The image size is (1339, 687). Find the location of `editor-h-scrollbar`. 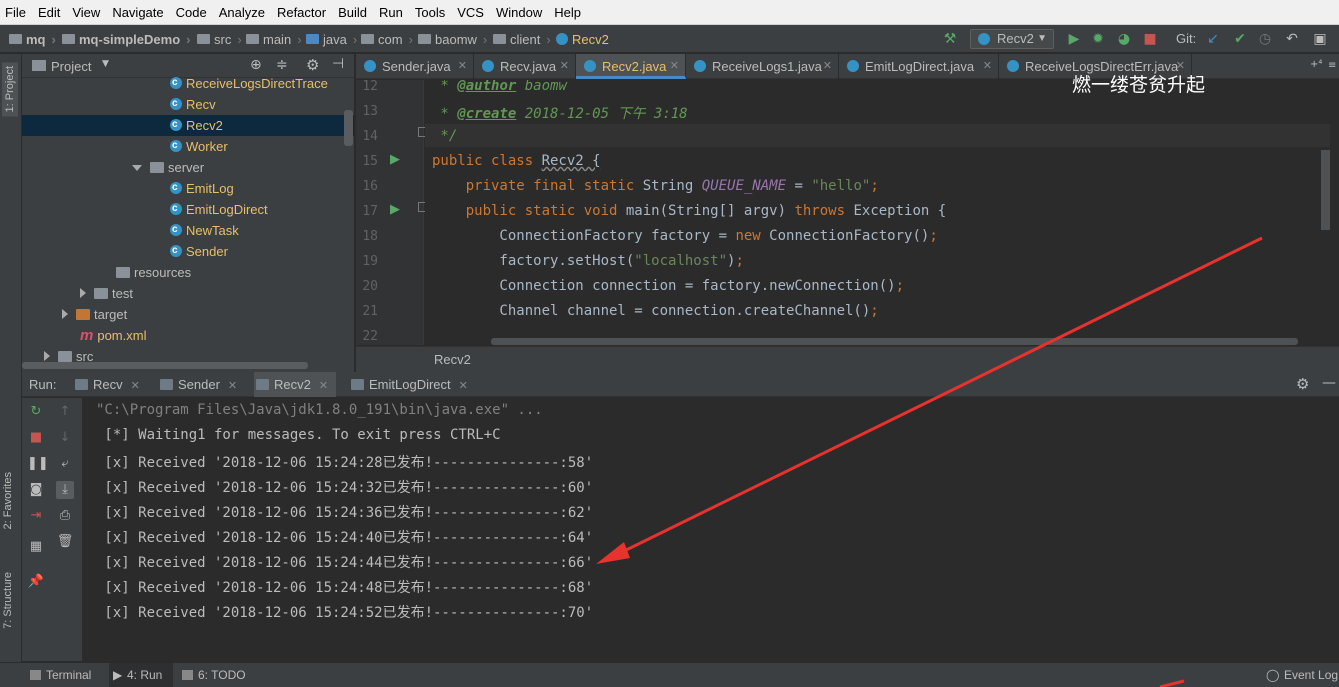

editor-h-scrollbar is located at coordinates (894, 341).